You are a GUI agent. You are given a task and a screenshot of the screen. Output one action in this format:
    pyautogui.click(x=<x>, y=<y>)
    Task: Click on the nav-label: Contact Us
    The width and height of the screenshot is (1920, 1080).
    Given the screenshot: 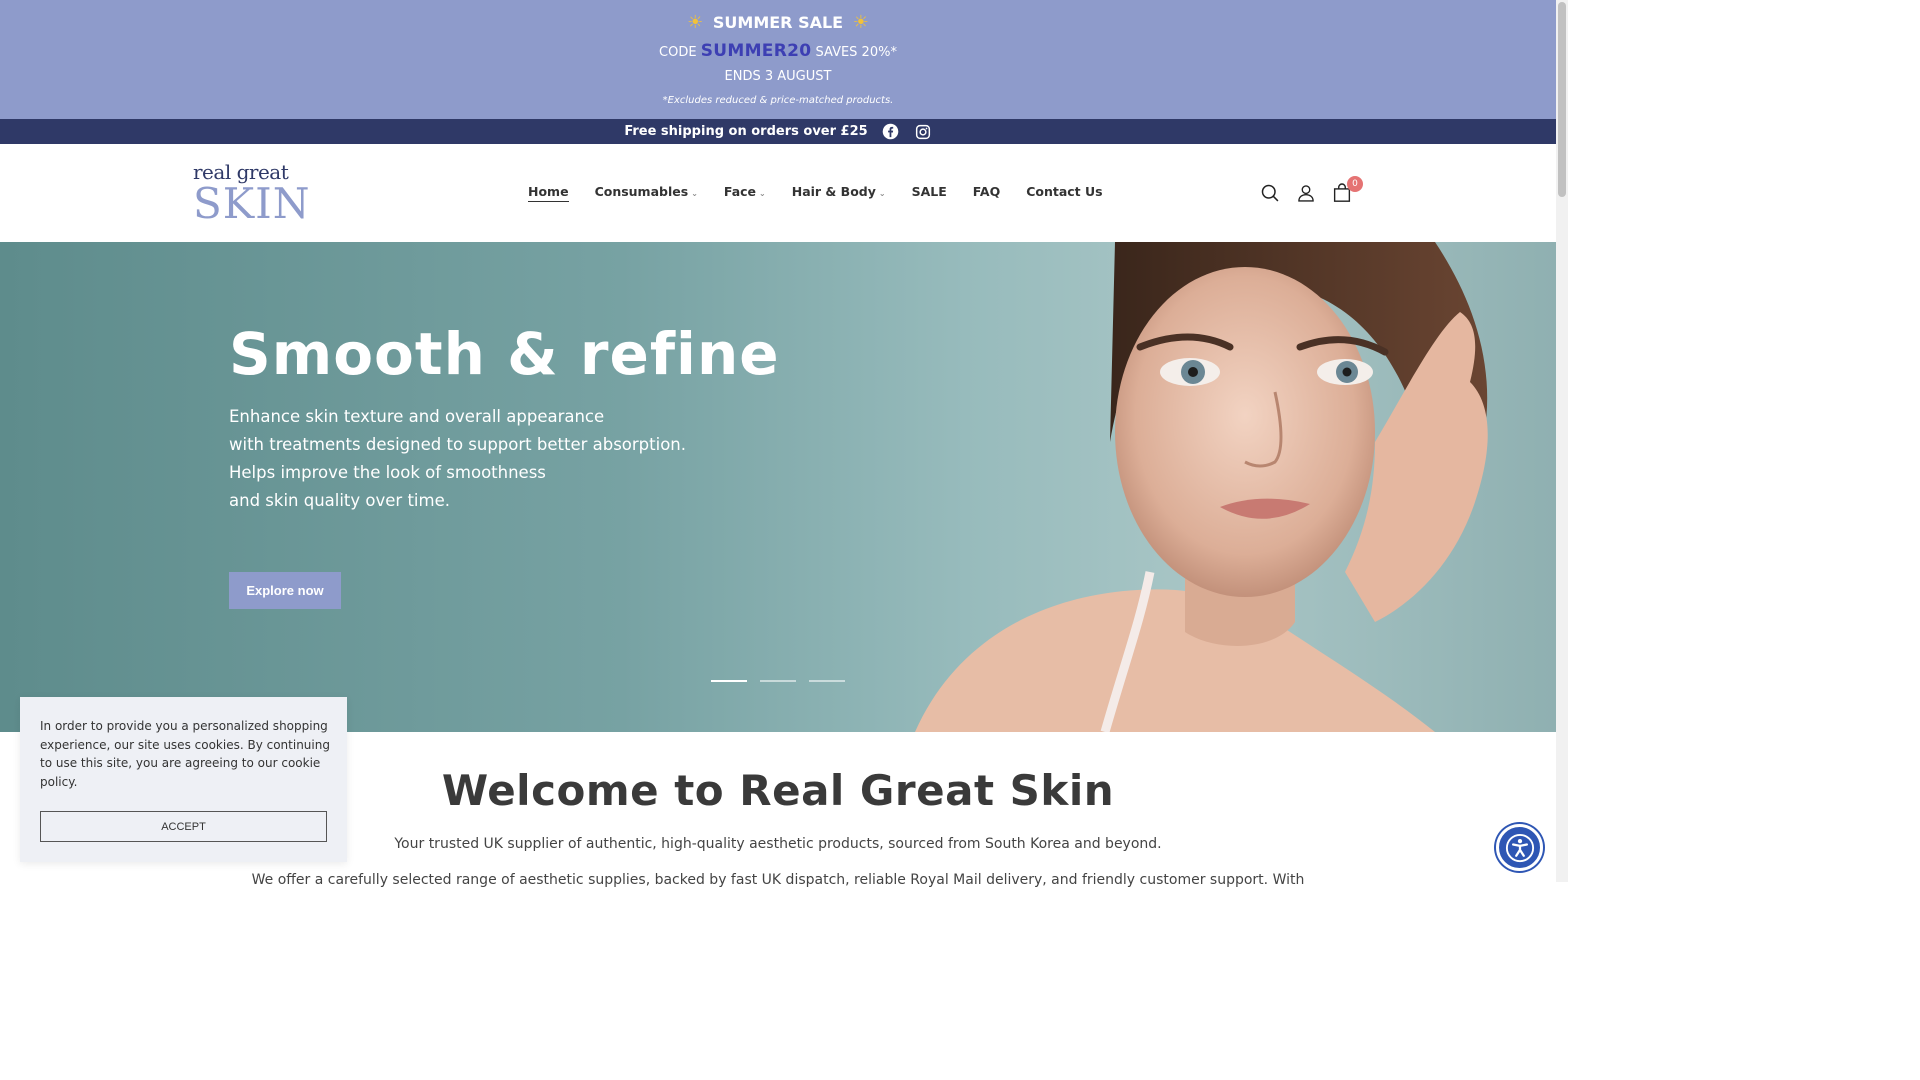 What is the action you would take?
    pyautogui.click(x=1064, y=191)
    